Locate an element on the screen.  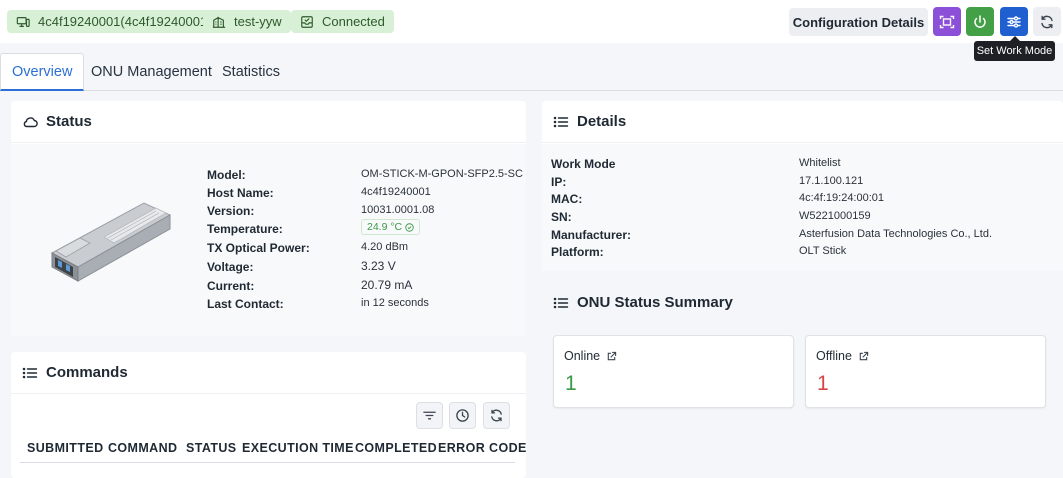
tx-optical-power-label: TX Optical Power: is located at coordinates (258, 248).